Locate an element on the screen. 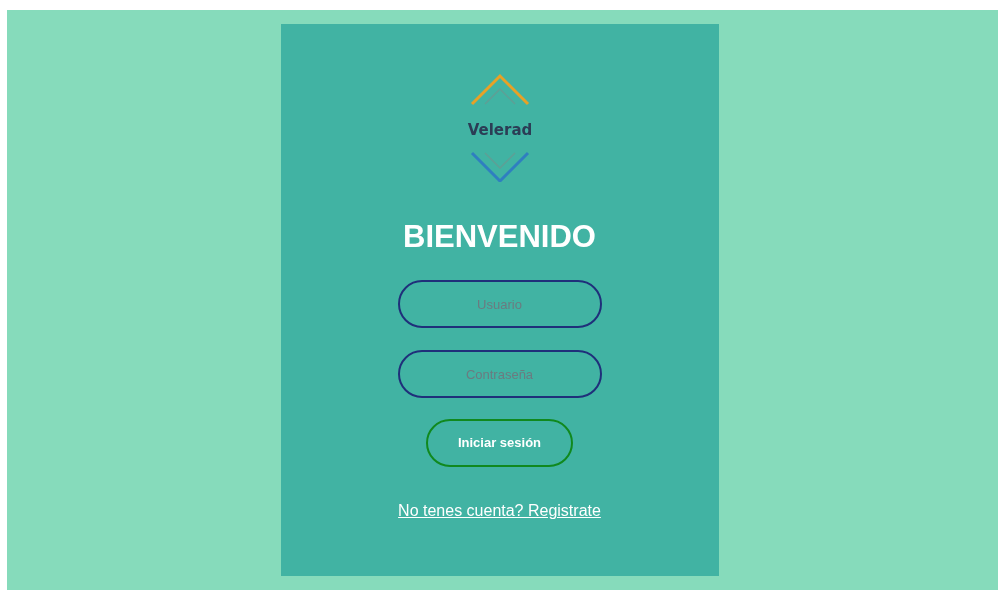  input-field: Contraseña is located at coordinates (499, 374).